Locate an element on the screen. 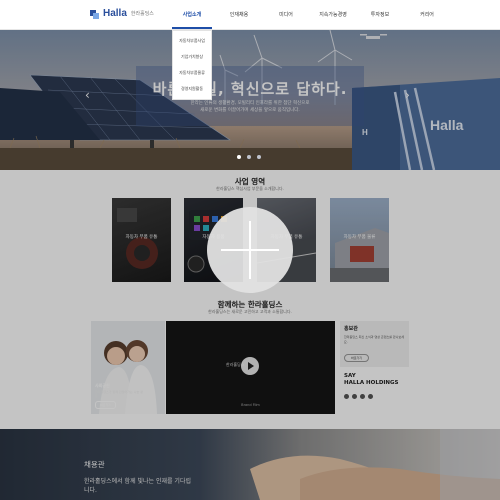 This screenshot has width=500, height=500. instagram-icon is located at coordinates (346, 396).